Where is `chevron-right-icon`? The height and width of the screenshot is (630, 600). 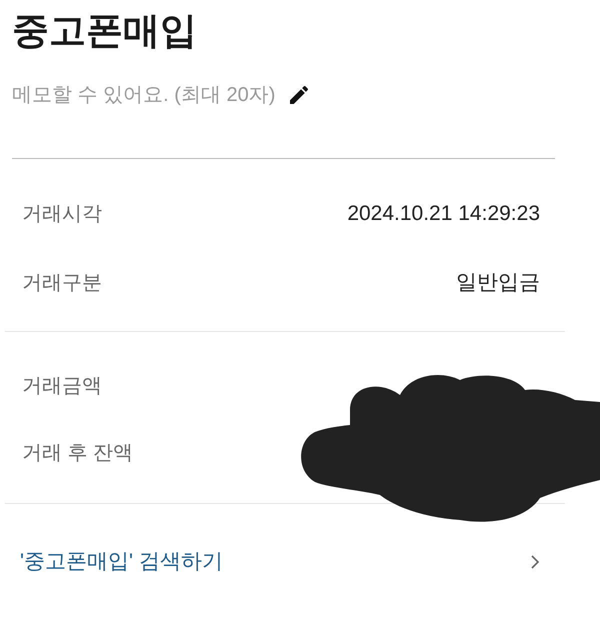
chevron-right-icon is located at coordinates (535, 562).